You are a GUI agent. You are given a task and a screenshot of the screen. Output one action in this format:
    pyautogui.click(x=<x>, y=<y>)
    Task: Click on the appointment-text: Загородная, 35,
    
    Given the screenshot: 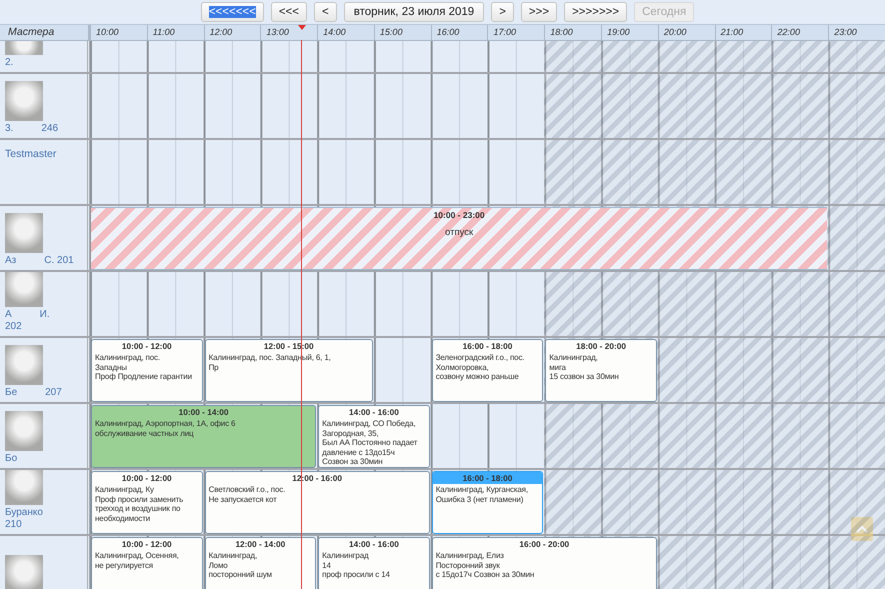 What is the action you would take?
    pyautogui.click(x=351, y=433)
    